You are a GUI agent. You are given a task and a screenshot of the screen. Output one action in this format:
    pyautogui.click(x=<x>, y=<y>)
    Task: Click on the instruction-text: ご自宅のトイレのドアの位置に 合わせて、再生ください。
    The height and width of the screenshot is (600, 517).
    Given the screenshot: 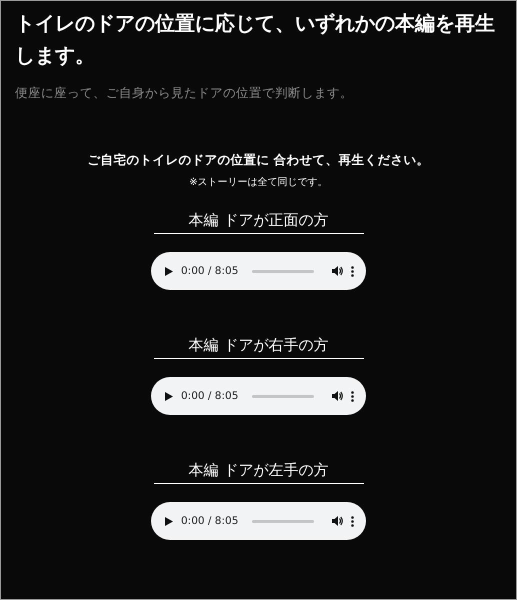 What is the action you would take?
    pyautogui.click(x=258, y=160)
    